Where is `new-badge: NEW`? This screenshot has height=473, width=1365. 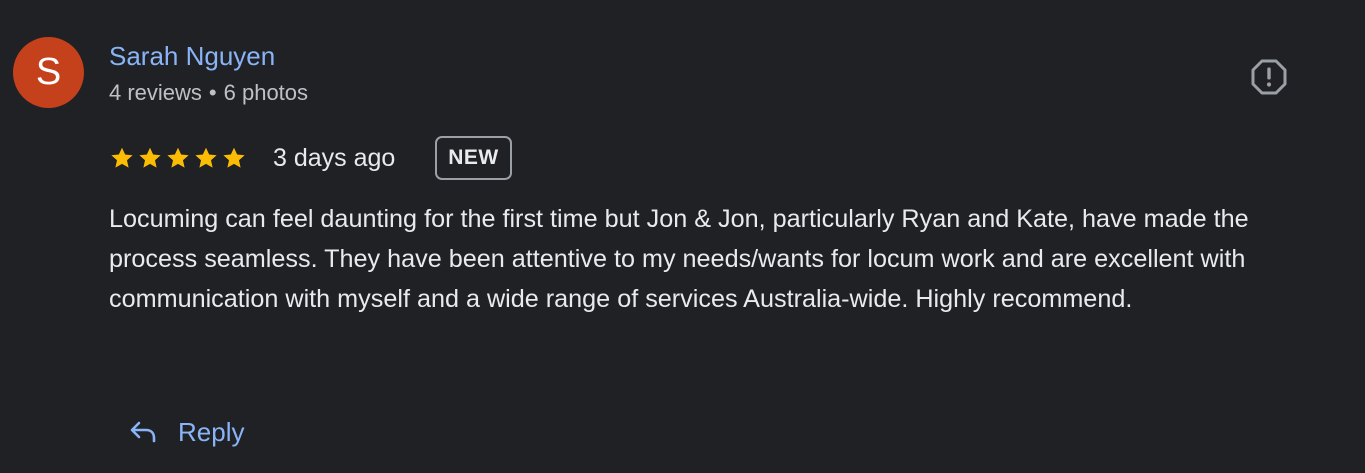 new-badge: NEW is located at coordinates (473, 158).